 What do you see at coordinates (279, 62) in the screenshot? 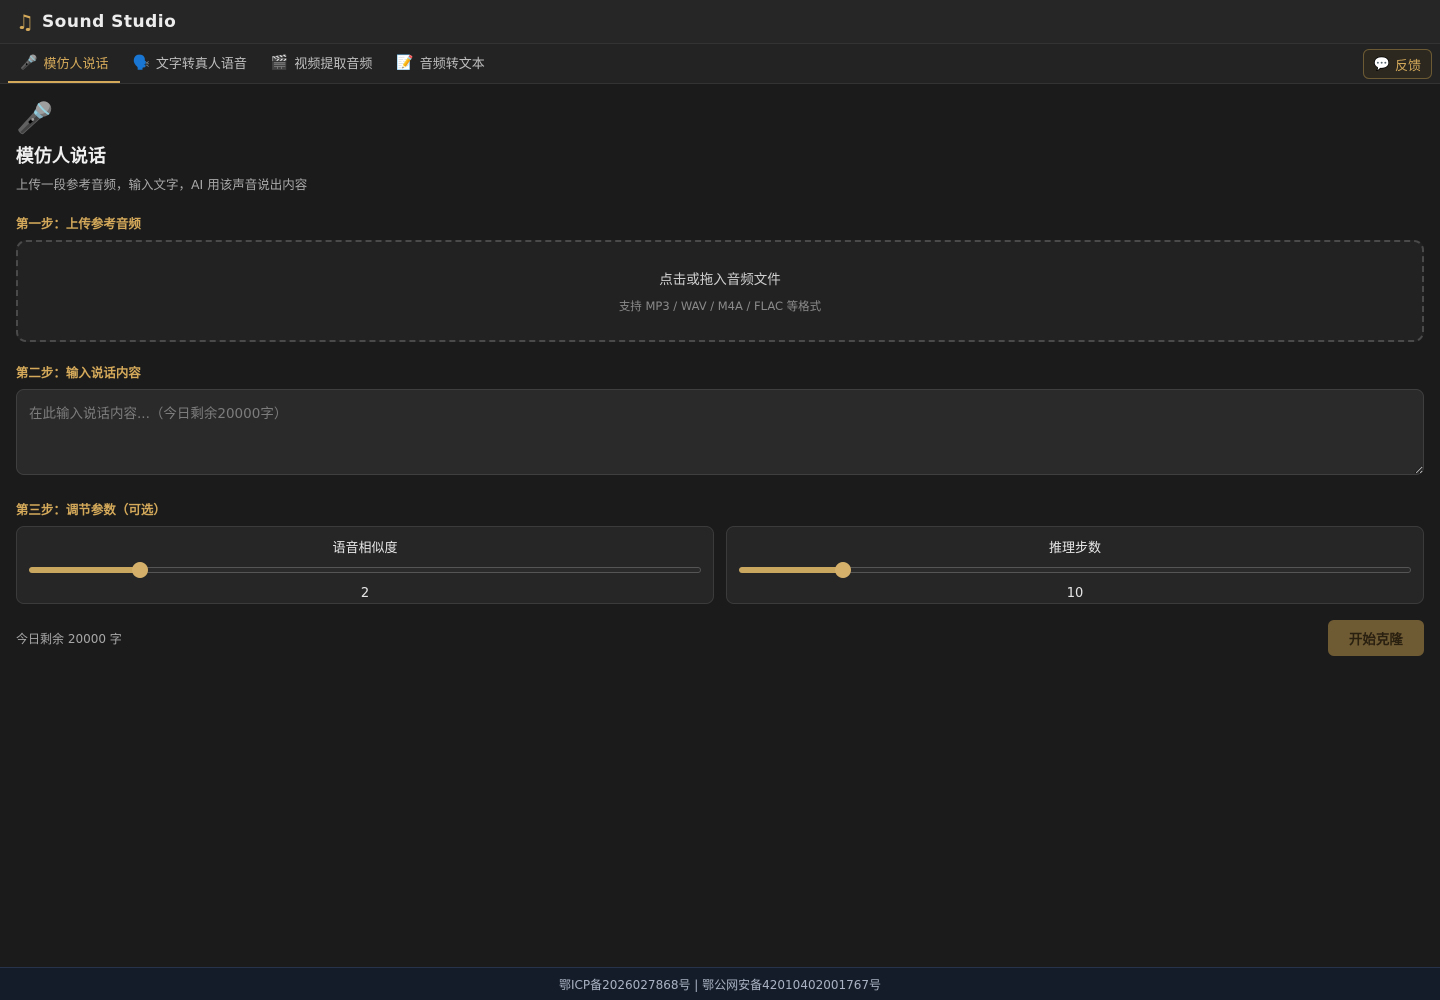
I see `clapperboard-icon: 🎬` at bounding box center [279, 62].